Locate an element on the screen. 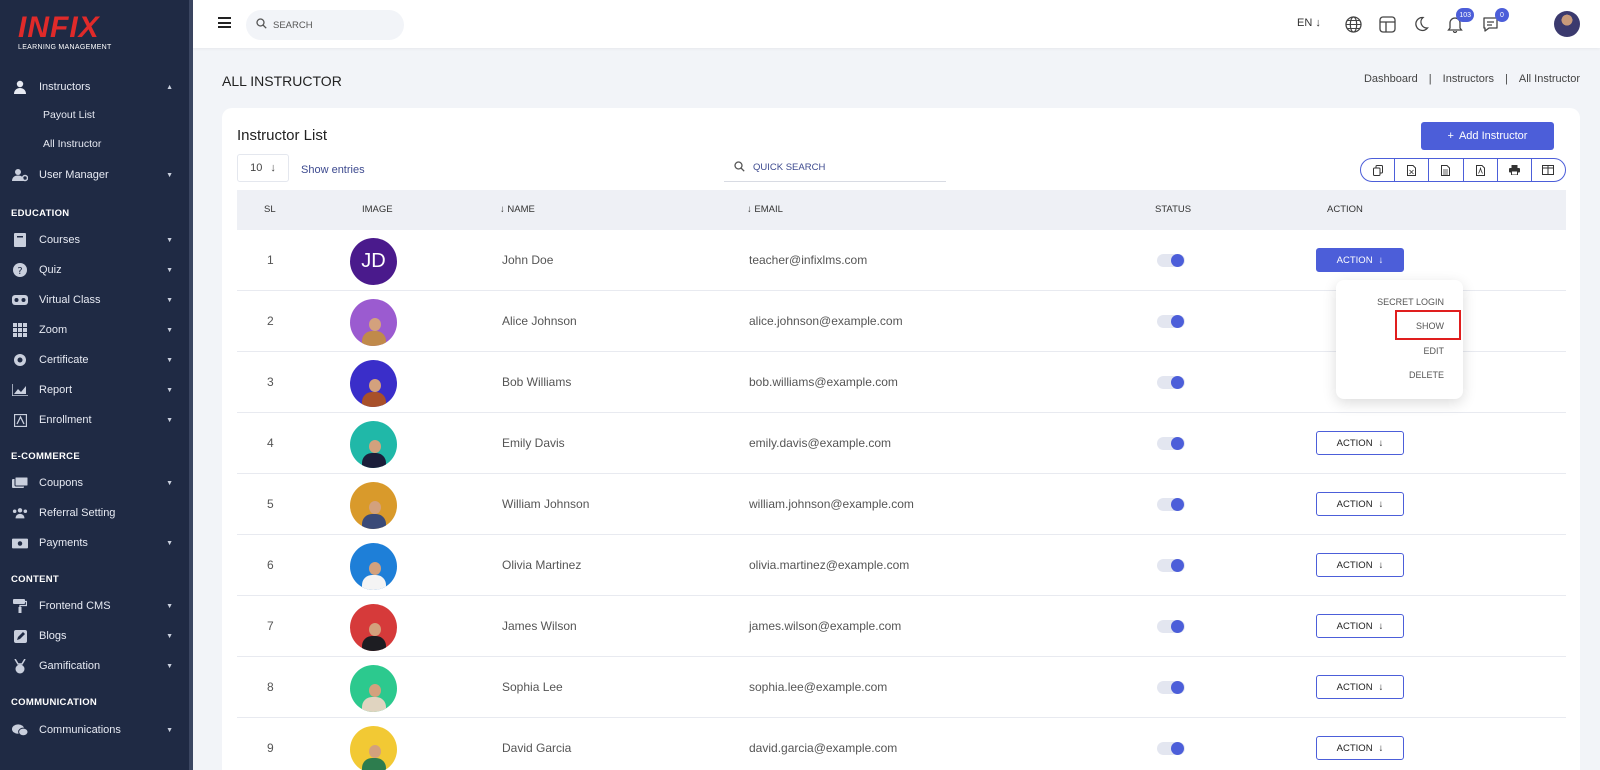 The height and width of the screenshot is (770, 1600). sidebar-item-quiz: ? Quiz ▼ is located at coordinates (94, 270).